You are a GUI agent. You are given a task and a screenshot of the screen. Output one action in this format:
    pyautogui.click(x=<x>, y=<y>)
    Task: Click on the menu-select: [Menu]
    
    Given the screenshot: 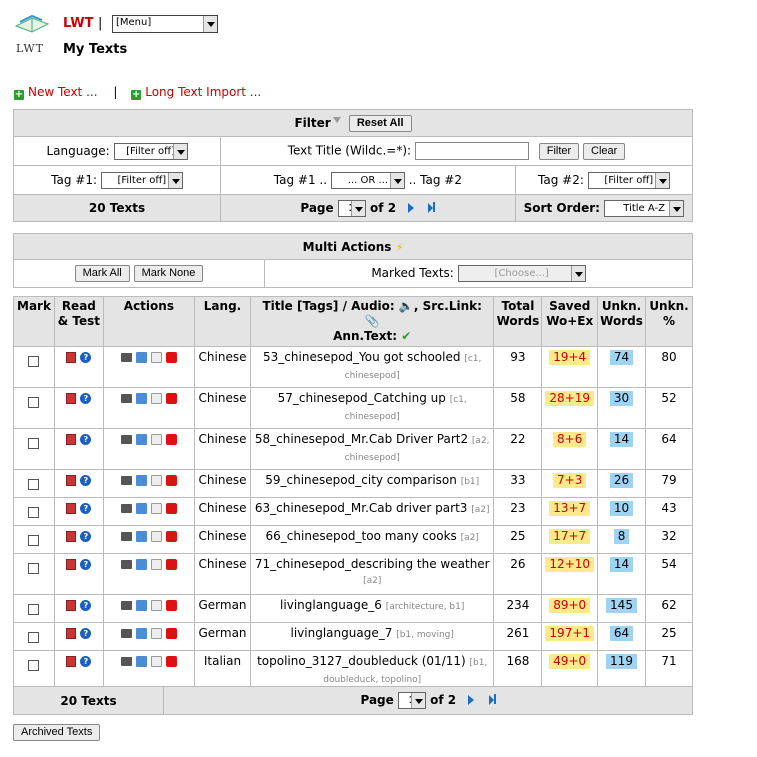 What is the action you would take?
    pyautogui.click(x=165, y=24)
    